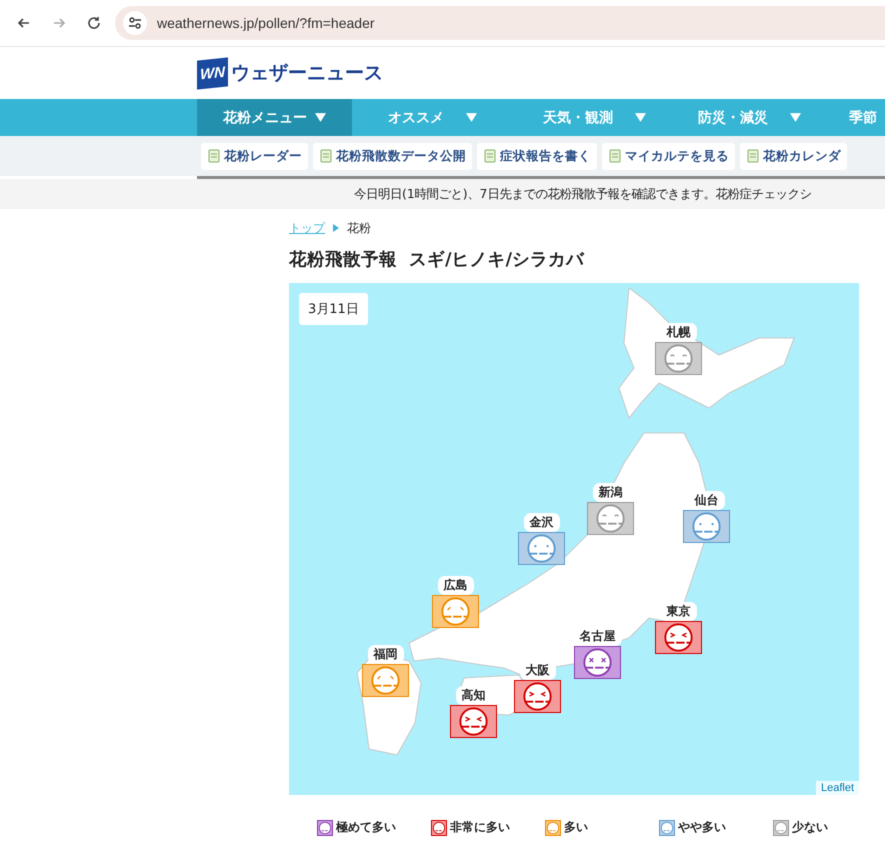 Image resolution: width=885 pixels, height=848 pixels. What do you see at coordinates (537, 156) in the screenshot?
I see `subnav-button: 症状報告を書く` at bounding box center [537, 156].